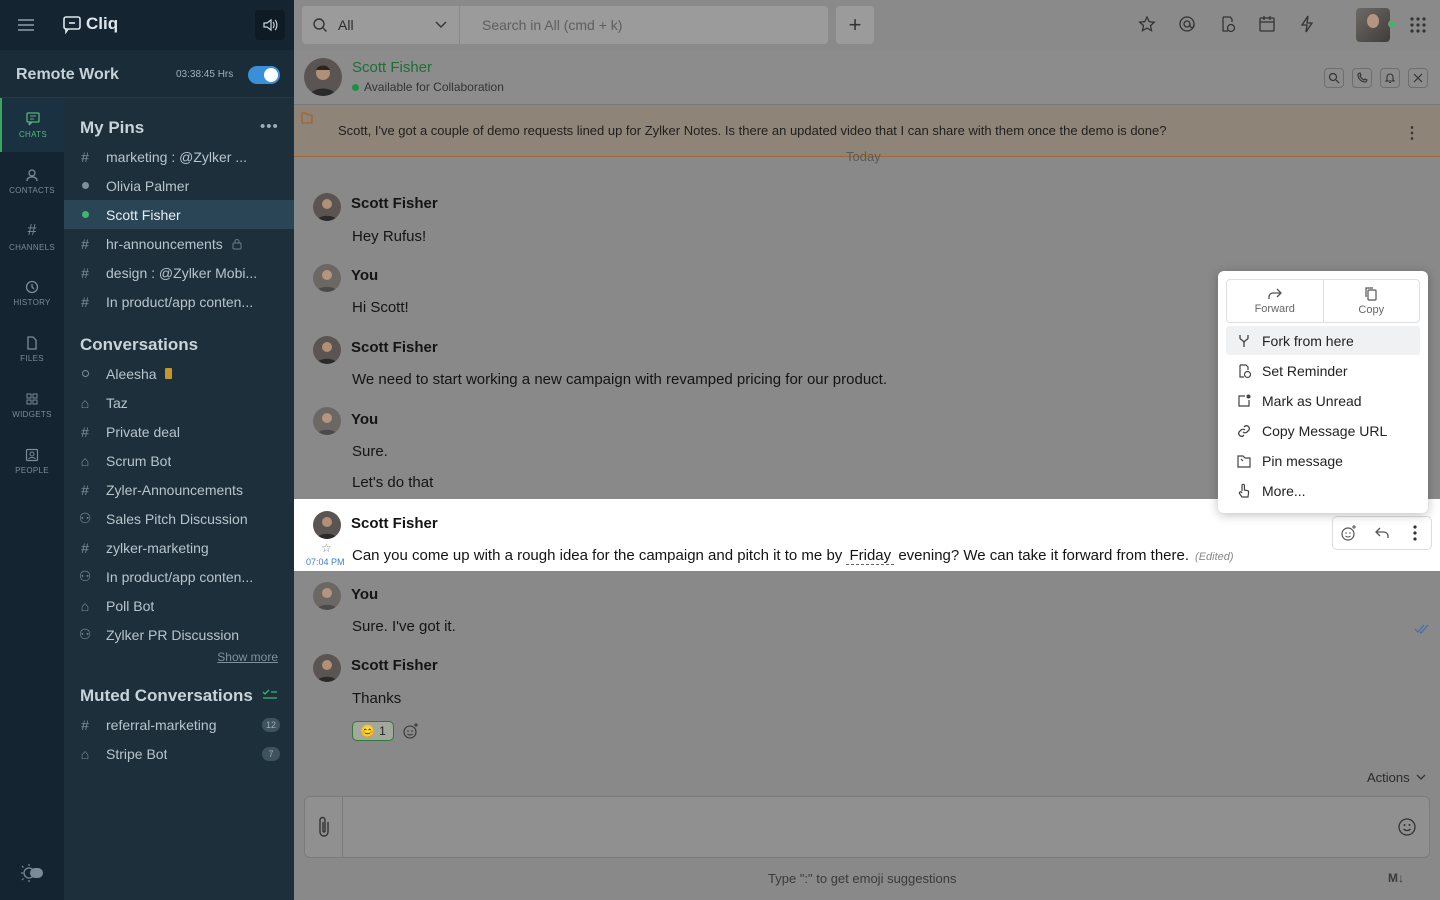  I want to click on search-icon, so click(1334, 78).